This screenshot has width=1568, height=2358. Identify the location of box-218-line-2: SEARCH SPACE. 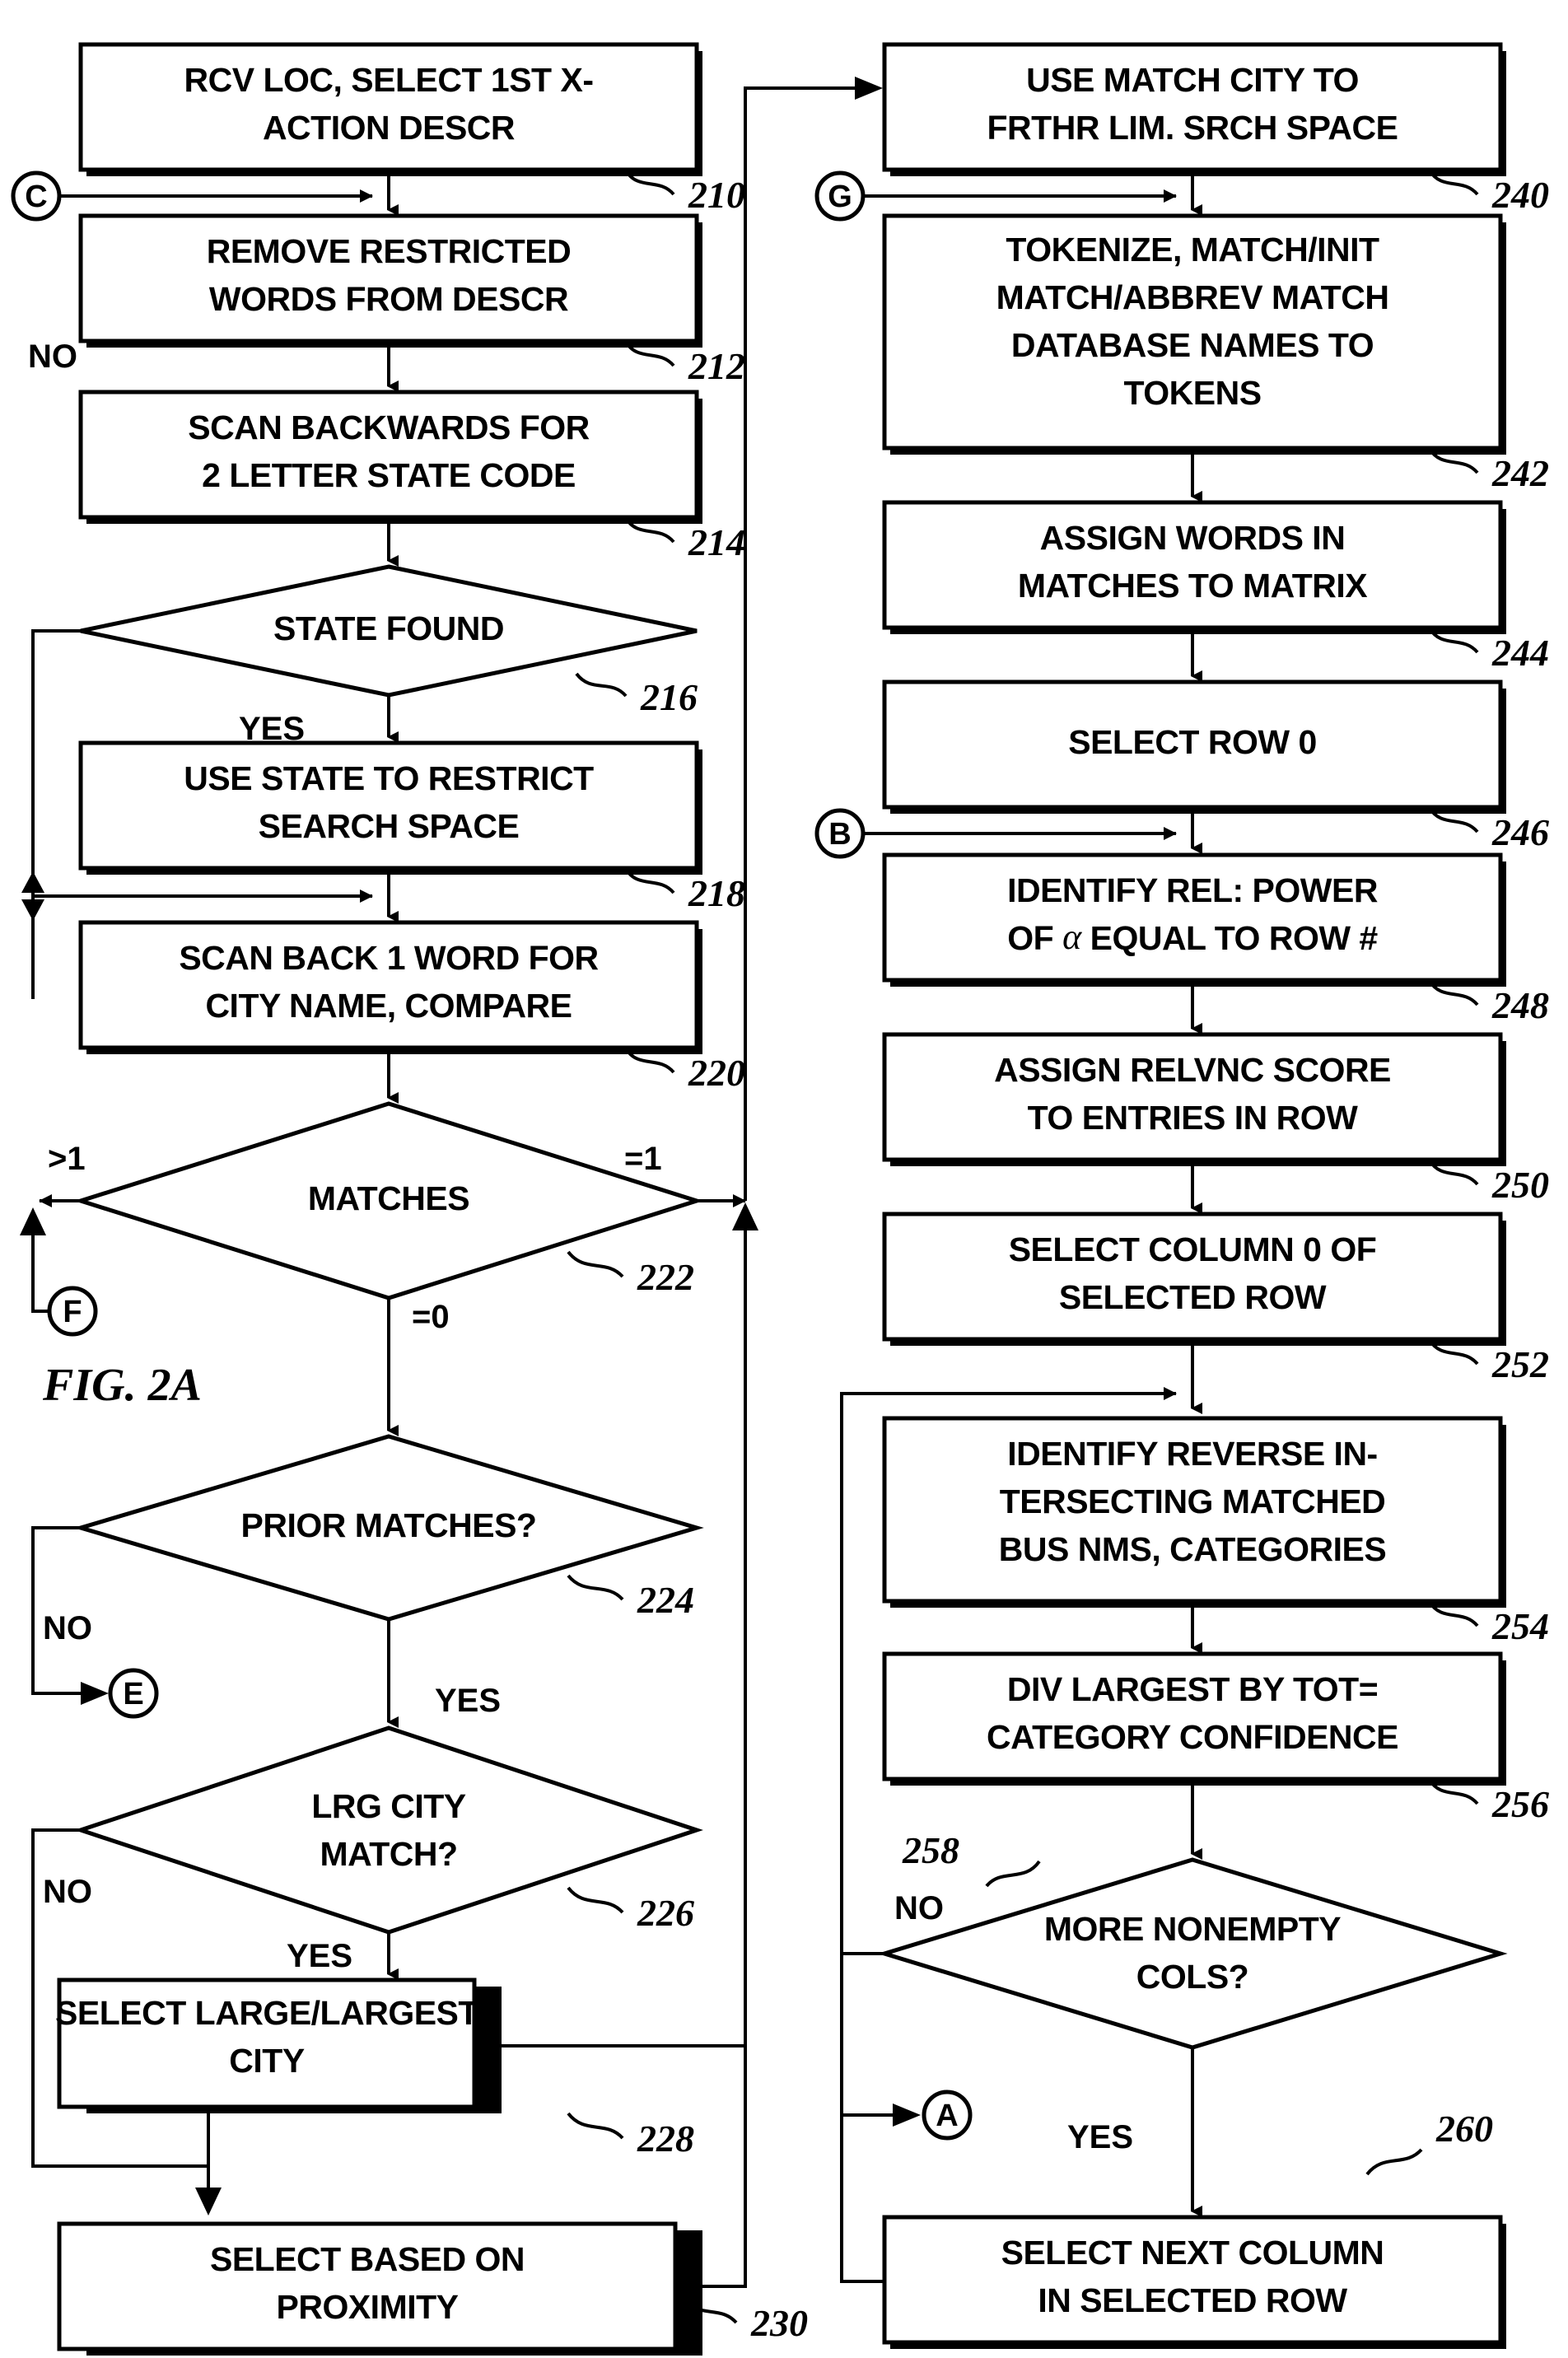
(389, 826).